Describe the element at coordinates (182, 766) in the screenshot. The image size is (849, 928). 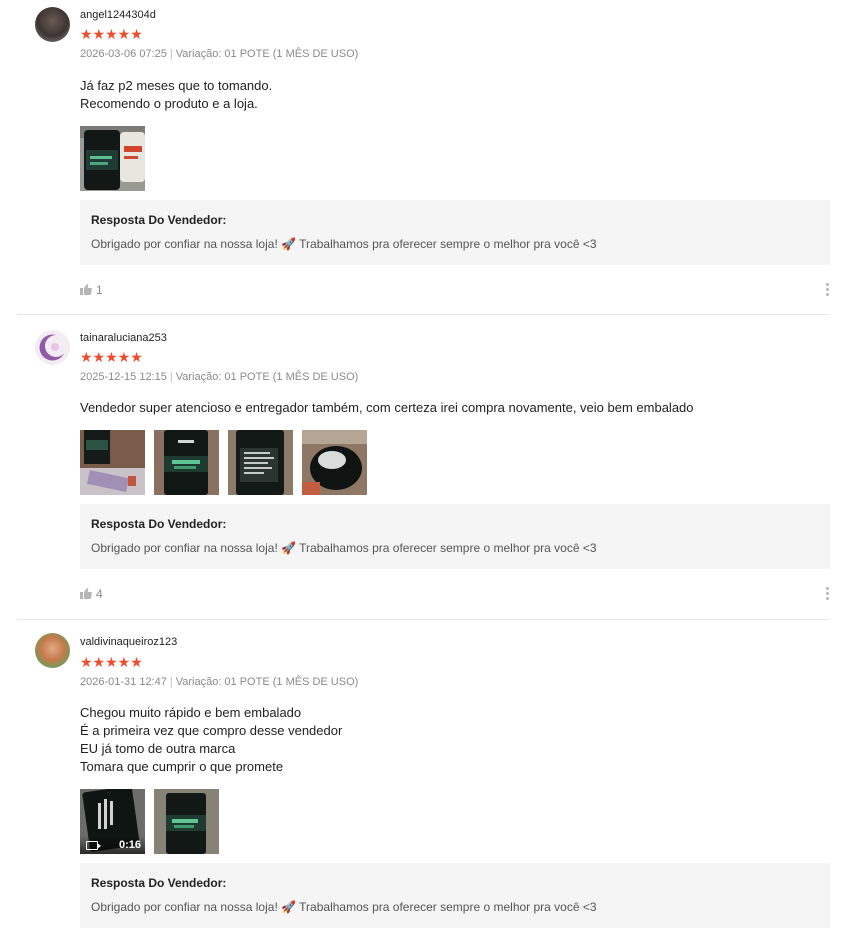
I see `comment-line: Tomara que cumprir o que promete` at that location.